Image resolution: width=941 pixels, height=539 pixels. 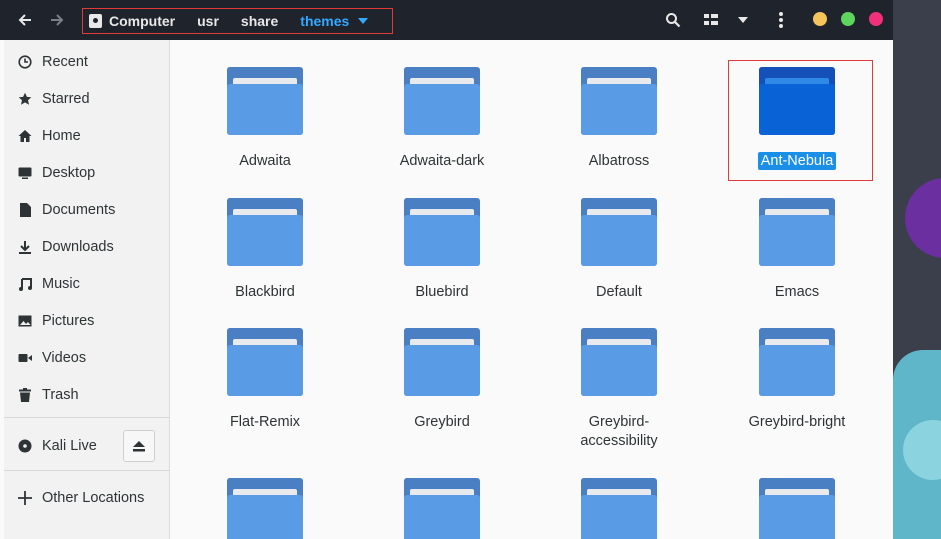 What do you see at coordinates (87, 320) in the screenshot?
I see `sidebar-item-pictures: Pictures` at bounding box center [87, 320].